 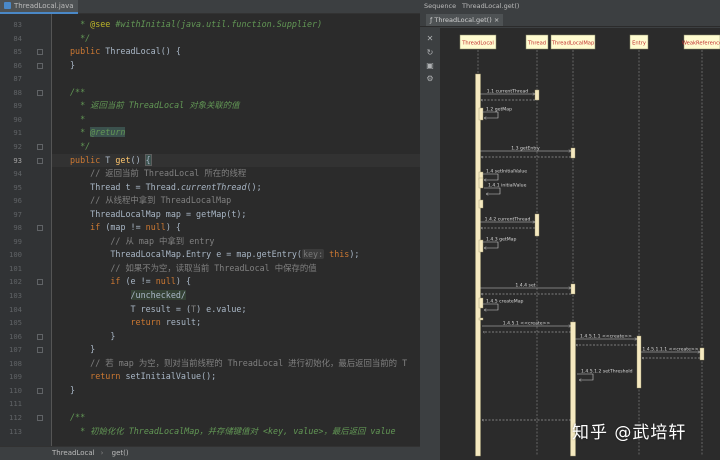 I want to click on settings-icon: ⚙, so click(x=430, y=79).